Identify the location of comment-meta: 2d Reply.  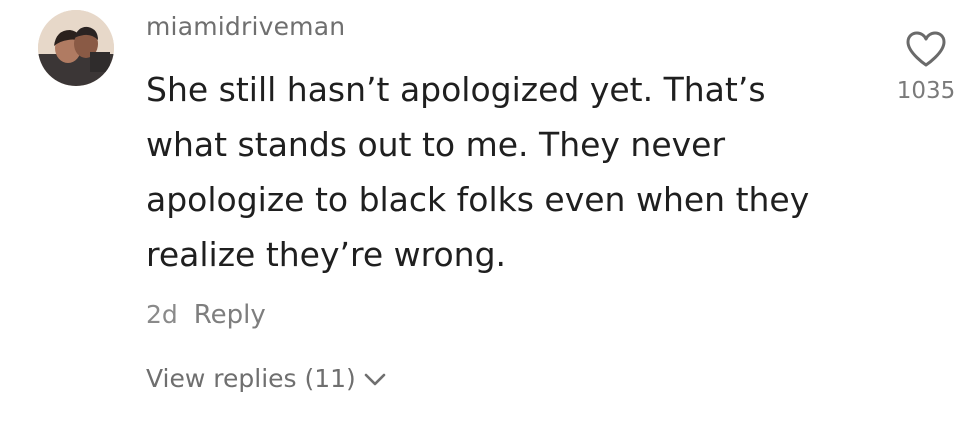
(206, 315).